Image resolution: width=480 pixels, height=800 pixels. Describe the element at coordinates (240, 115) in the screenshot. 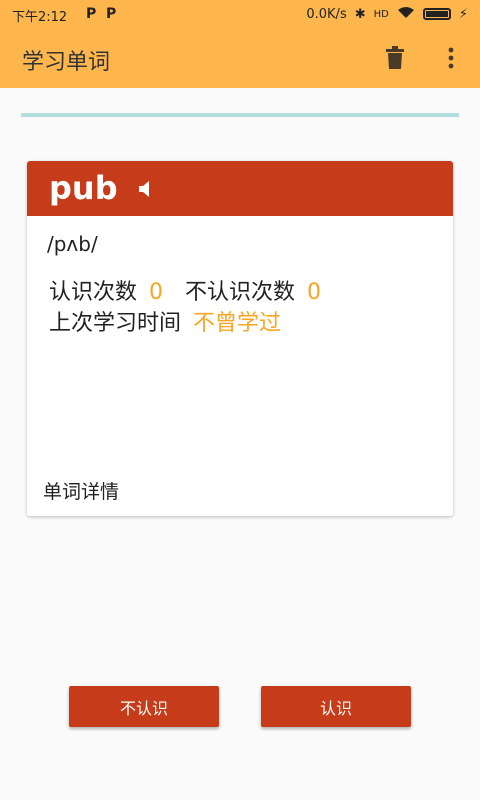

I see `progress-line` at that location.